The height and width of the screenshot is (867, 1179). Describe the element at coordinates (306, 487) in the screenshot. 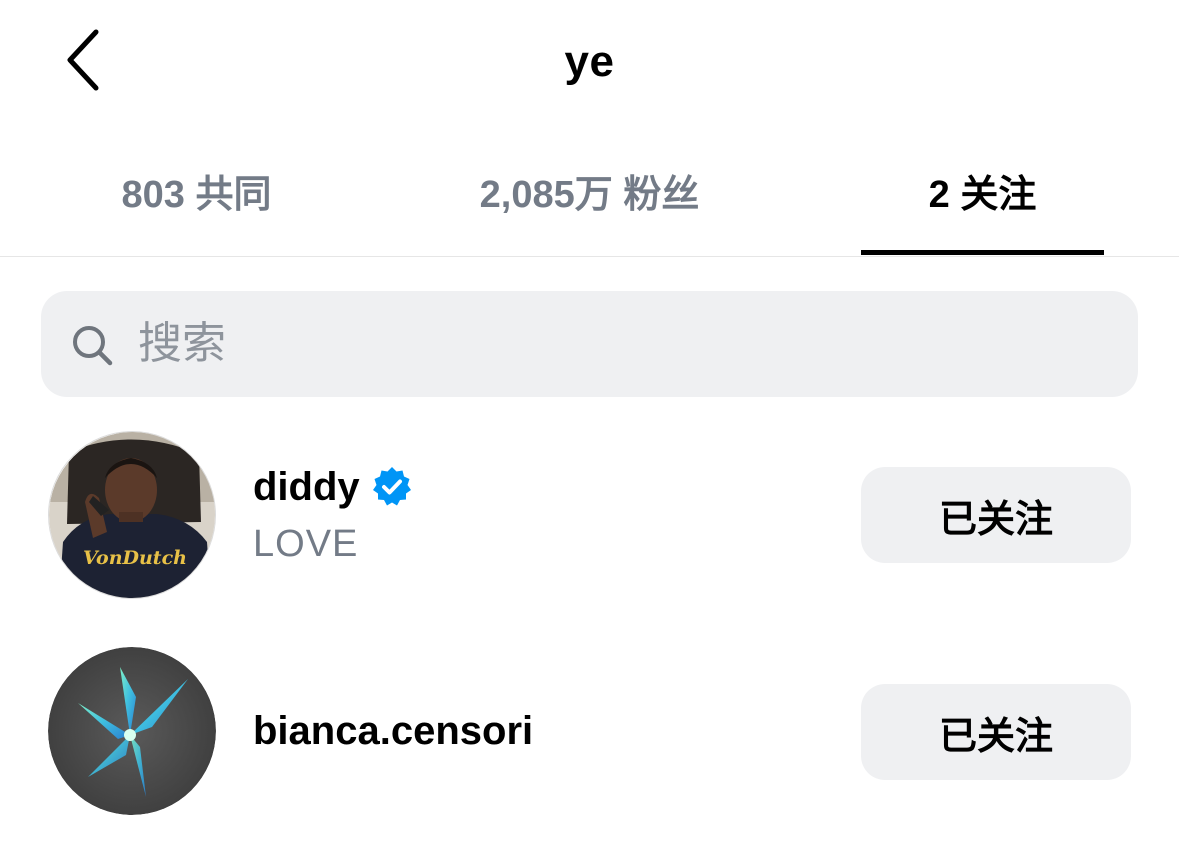

I see `username-text: diddy` at that location.